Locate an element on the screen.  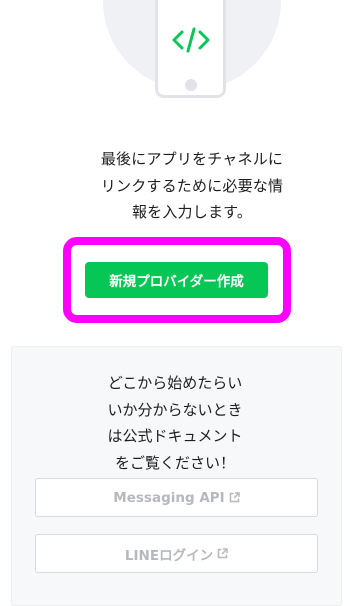
messaging-api-link: Messaging API is located at coordinates (176, 497).